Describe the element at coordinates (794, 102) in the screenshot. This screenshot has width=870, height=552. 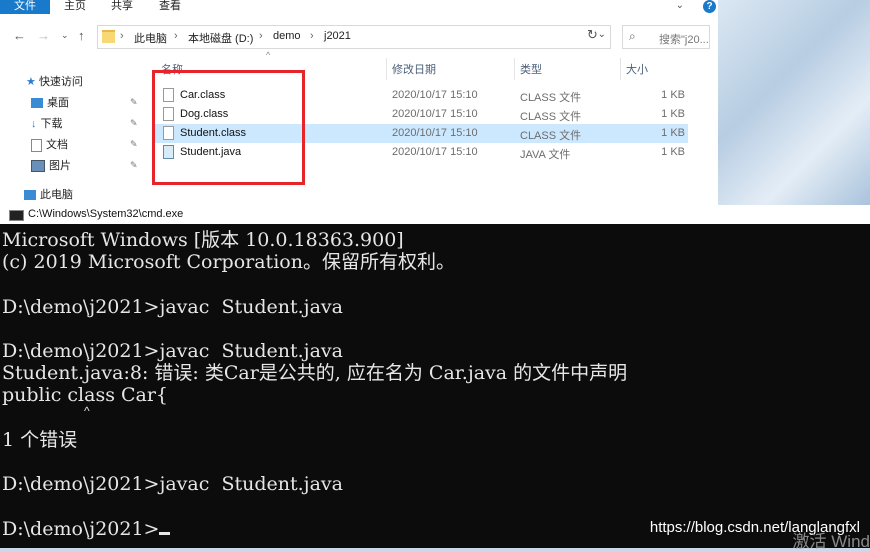
I see `desktop-background` at that location.